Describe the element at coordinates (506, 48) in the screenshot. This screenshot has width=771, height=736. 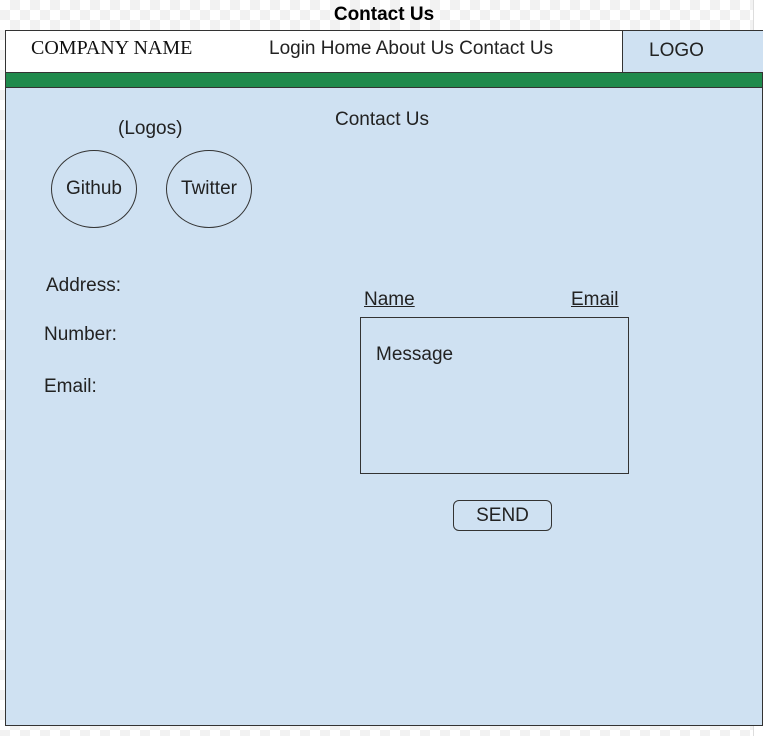
I see `nav-item-contact-us: Contact Us` at that location.